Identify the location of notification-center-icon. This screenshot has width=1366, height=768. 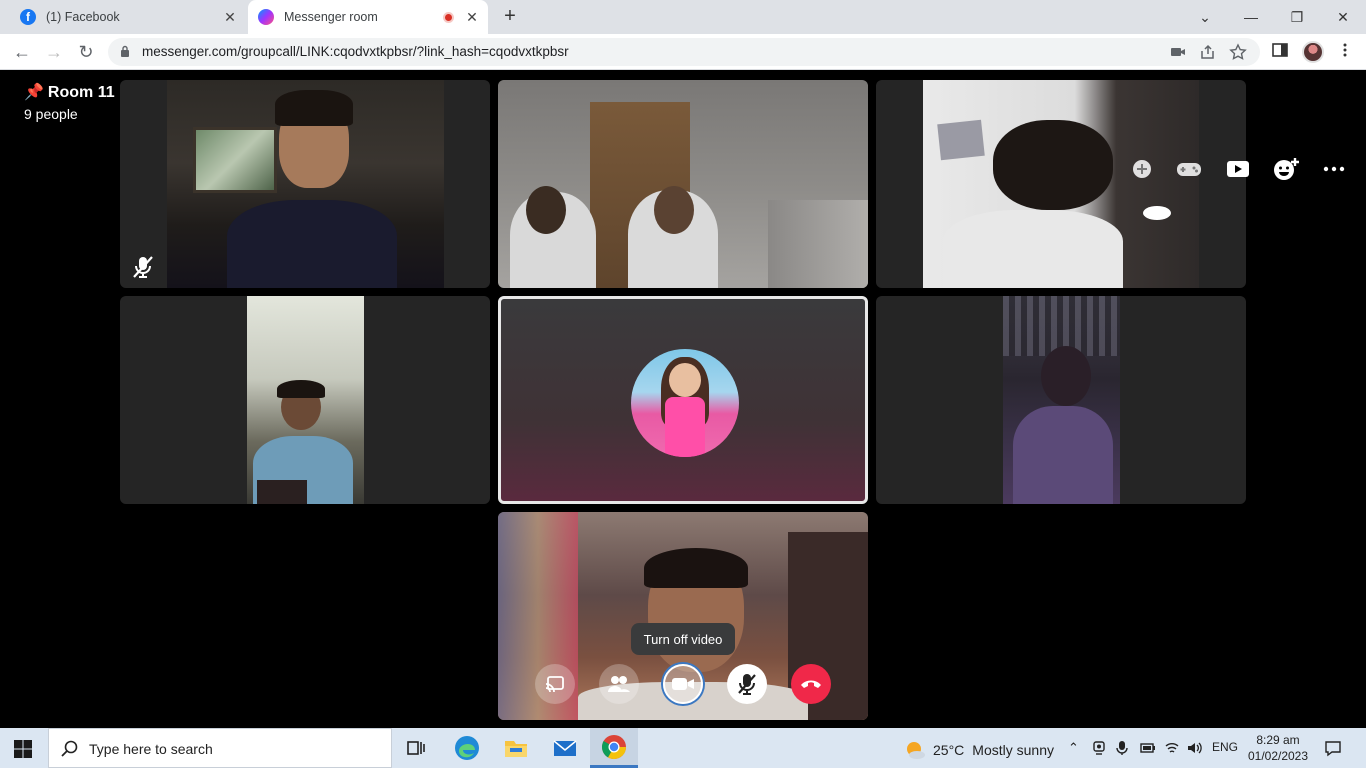
(1333, 748).